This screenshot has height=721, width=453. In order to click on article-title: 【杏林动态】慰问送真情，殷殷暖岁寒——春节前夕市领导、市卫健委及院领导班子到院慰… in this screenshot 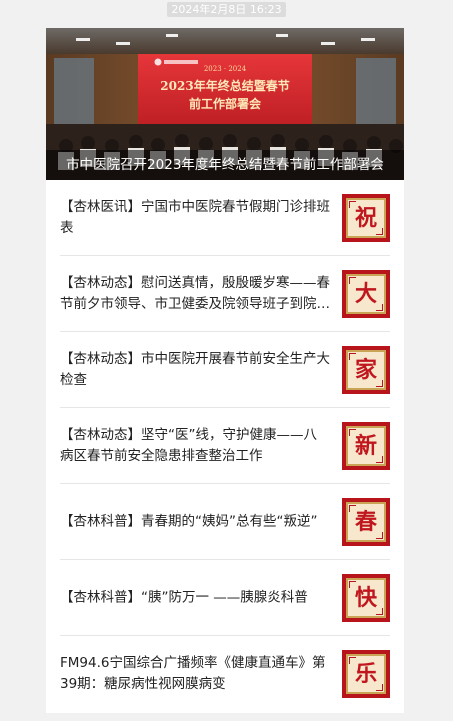, I will do `click(195, 294)`.